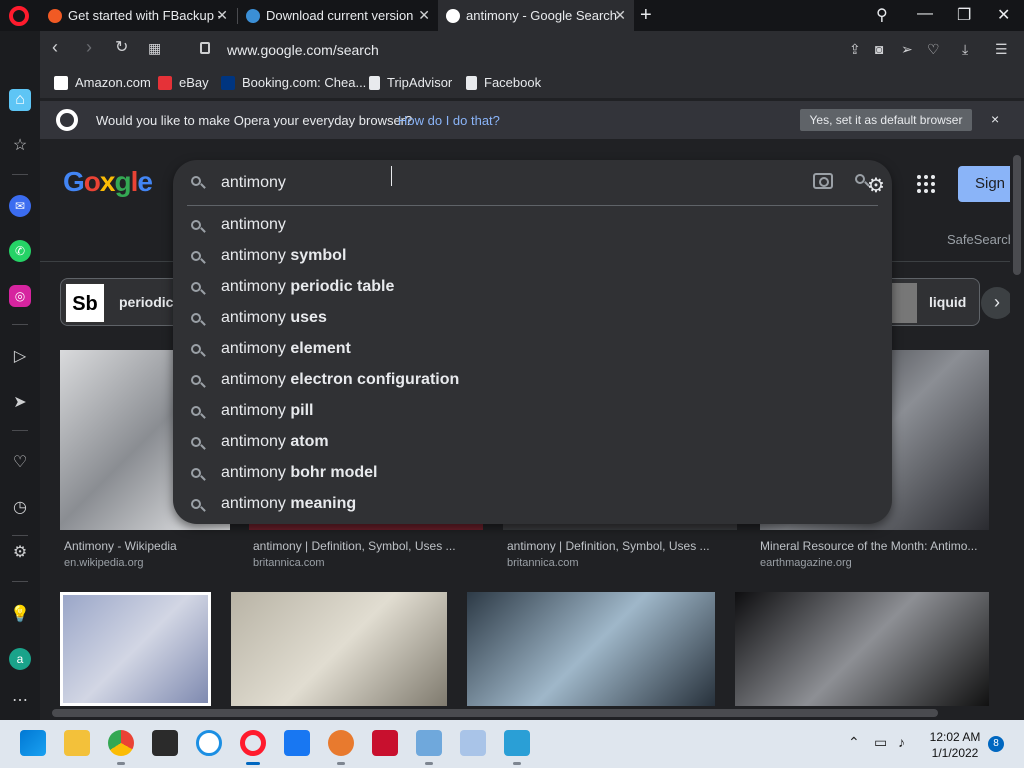 The image size is (1024, 768). I want to click on suggestion-item: antimony symbol, so click(532, 256).